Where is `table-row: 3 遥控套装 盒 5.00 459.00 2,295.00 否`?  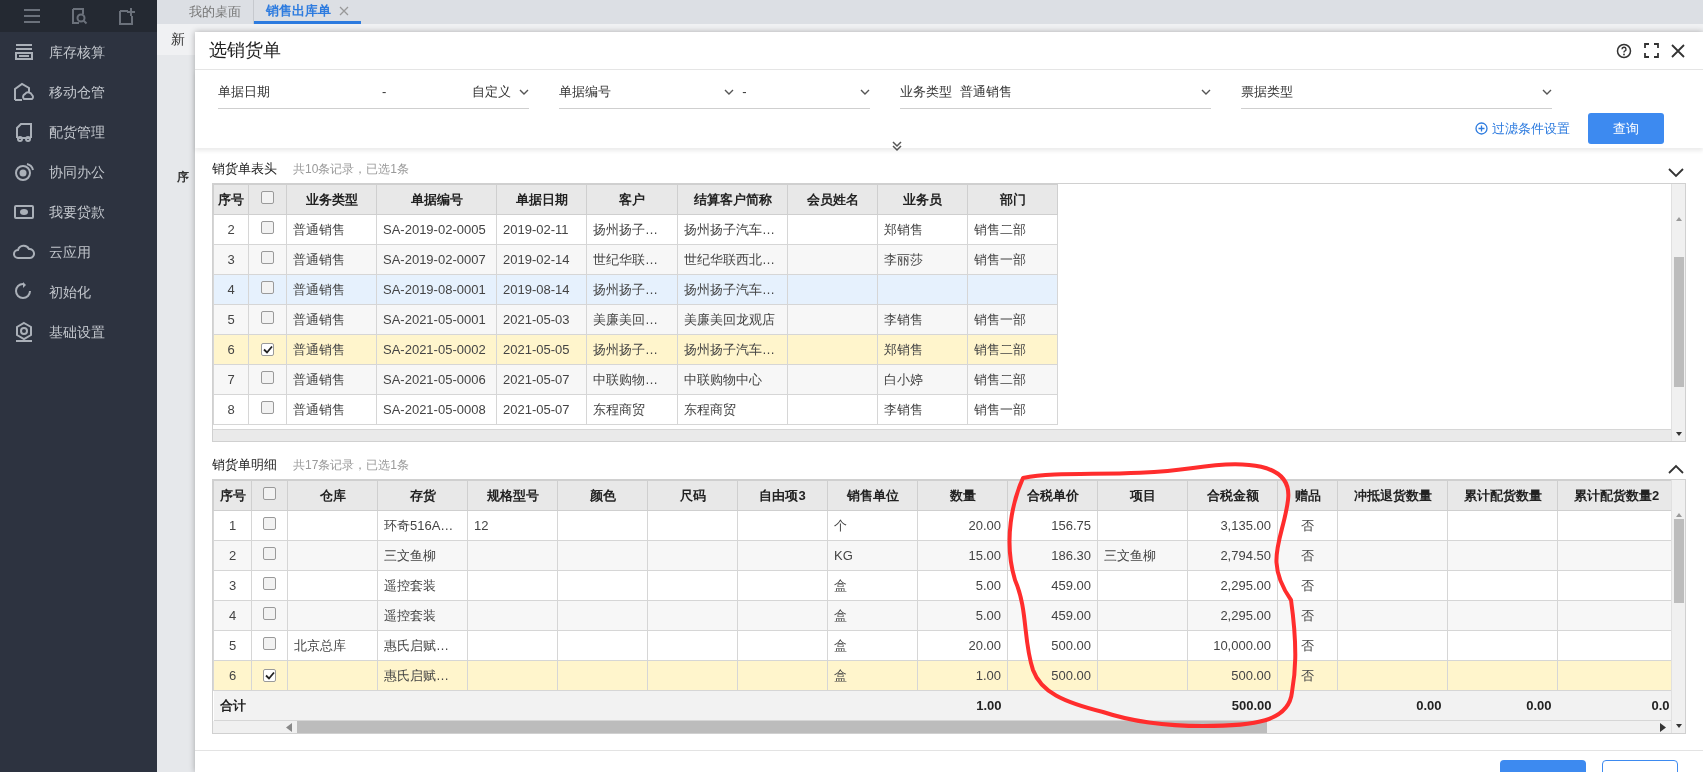 table-row: 3 遥控套装 盒 5.00 459.00 2,295.00 否 is located at coordinates (942, 585).